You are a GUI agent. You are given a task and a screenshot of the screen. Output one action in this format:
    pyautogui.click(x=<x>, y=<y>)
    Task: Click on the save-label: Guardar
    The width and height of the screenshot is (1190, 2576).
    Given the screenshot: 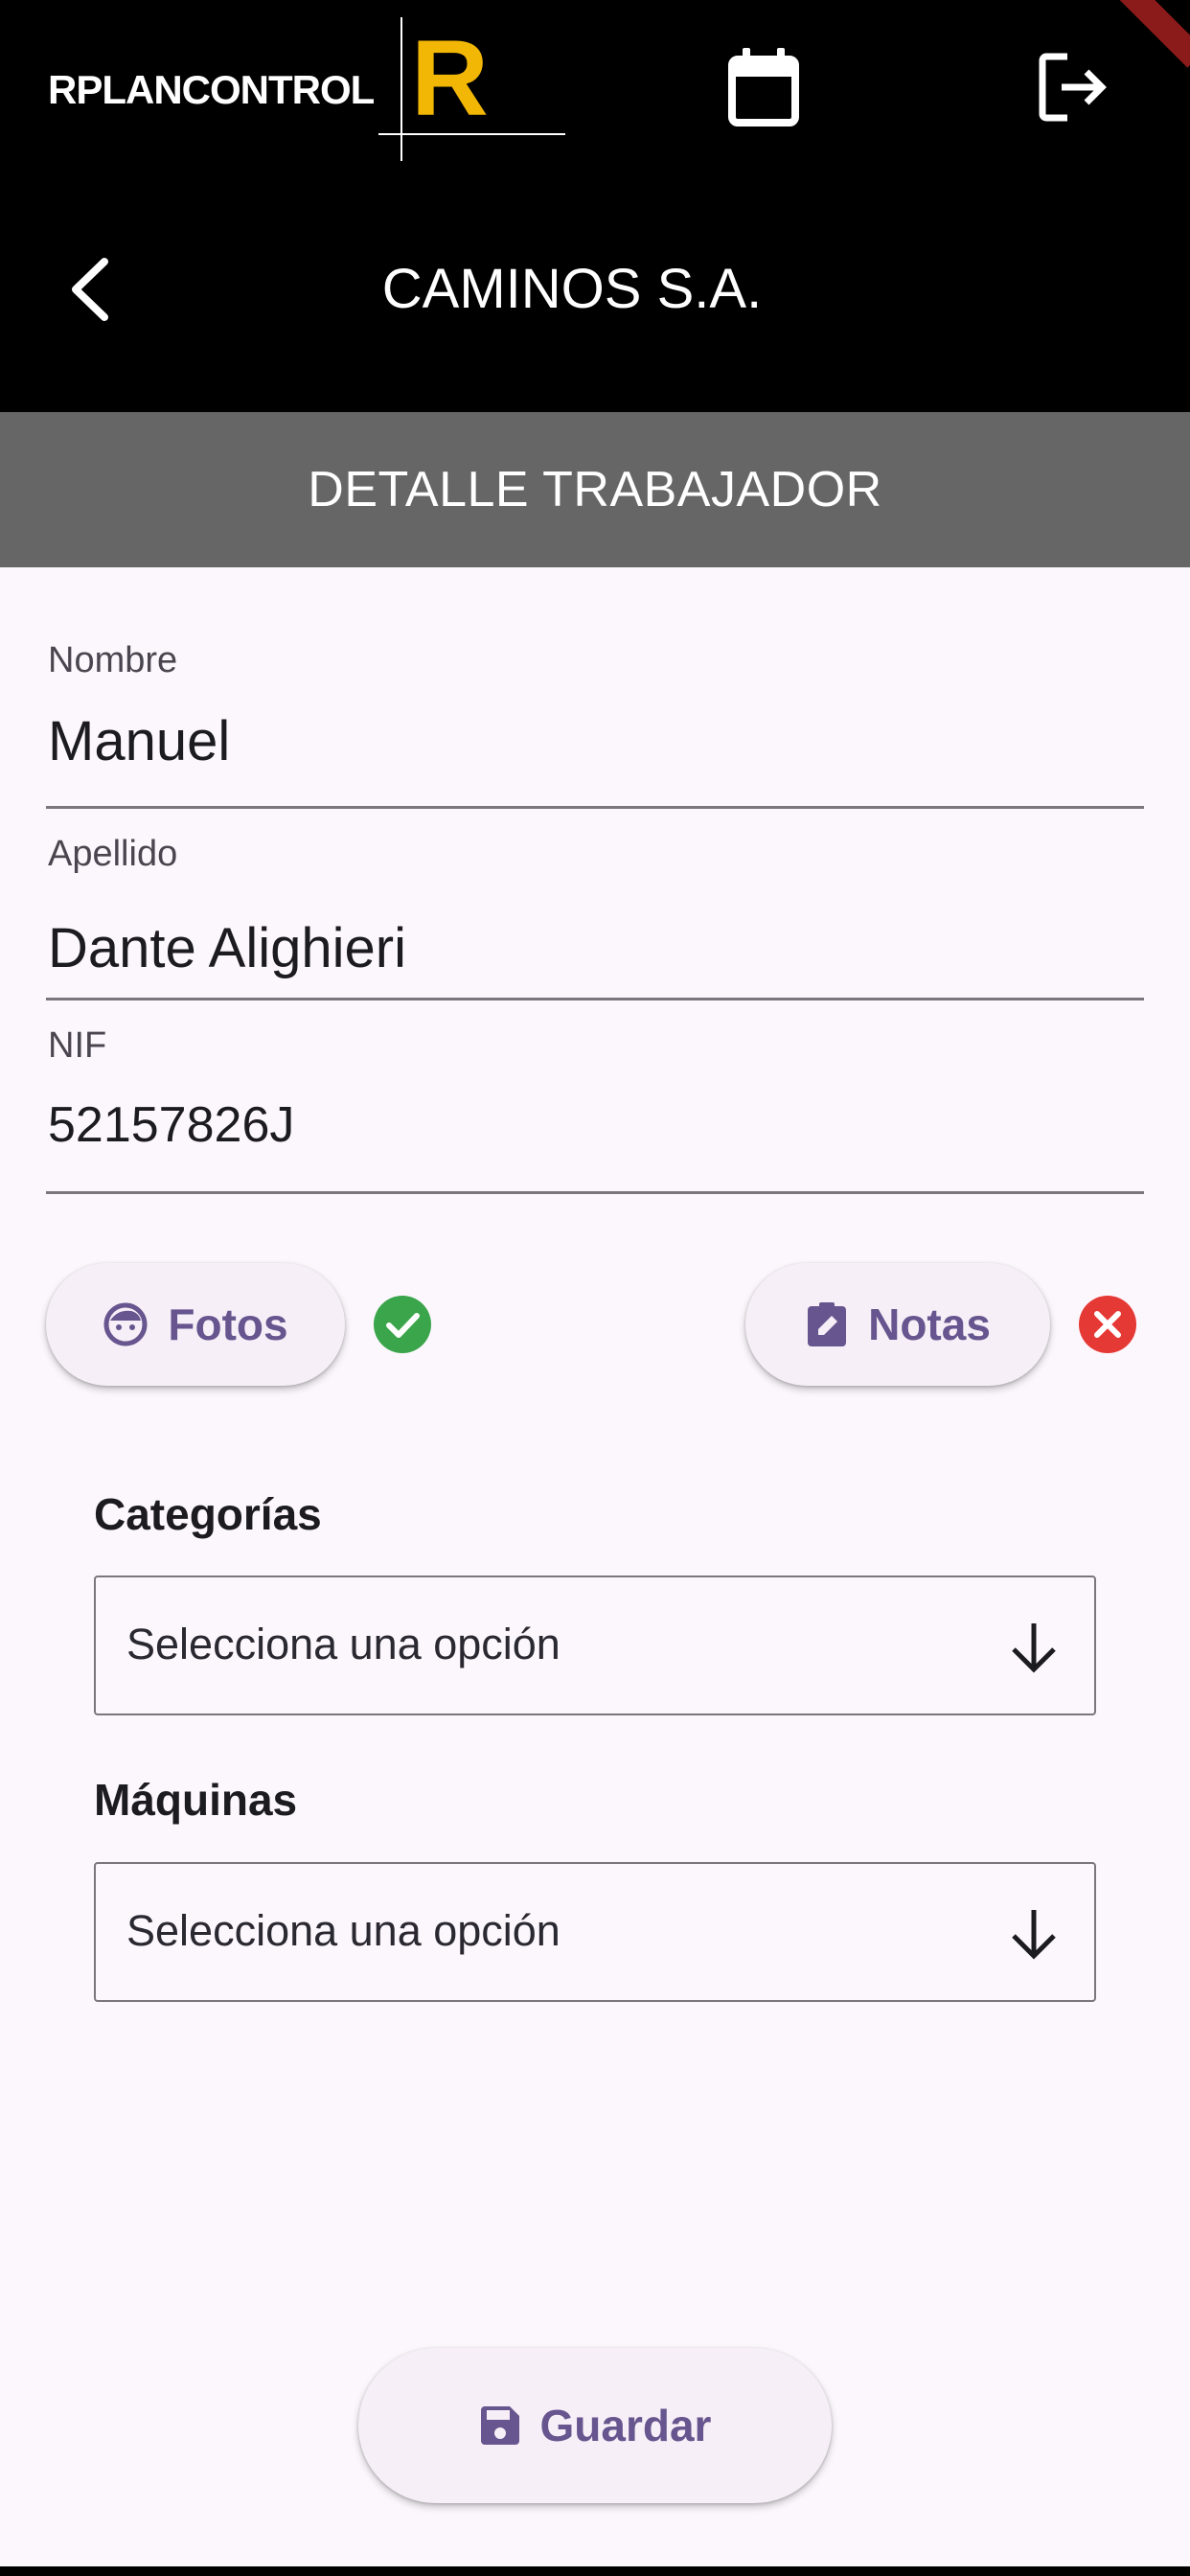 What is the action you would take?
    pyautogui.click(x=625, y=2425)
    